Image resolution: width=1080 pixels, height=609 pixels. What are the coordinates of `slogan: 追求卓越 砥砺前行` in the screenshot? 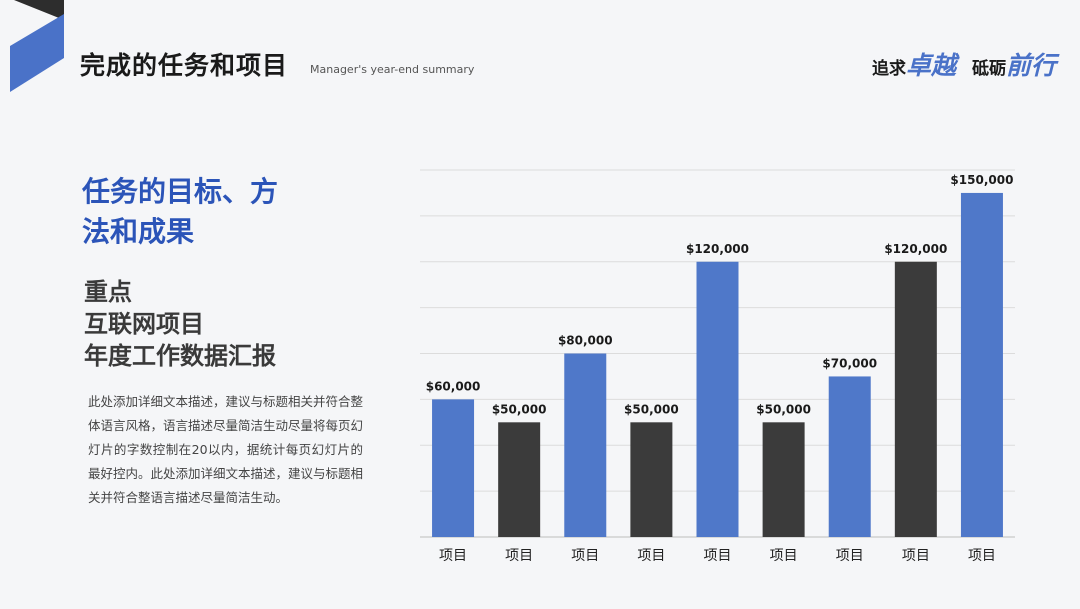 It's located at (964, 64).